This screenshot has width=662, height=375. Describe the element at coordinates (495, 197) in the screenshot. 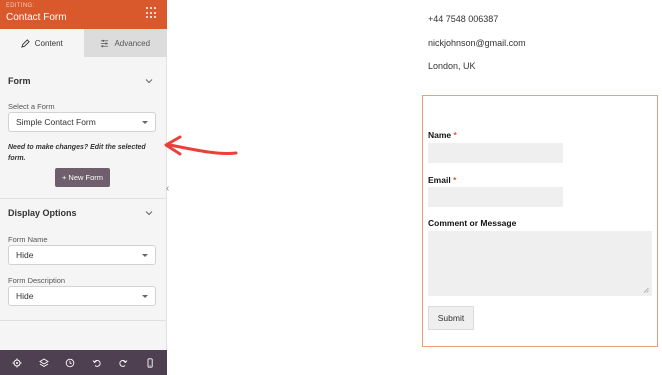

I see `email-input` at that location.